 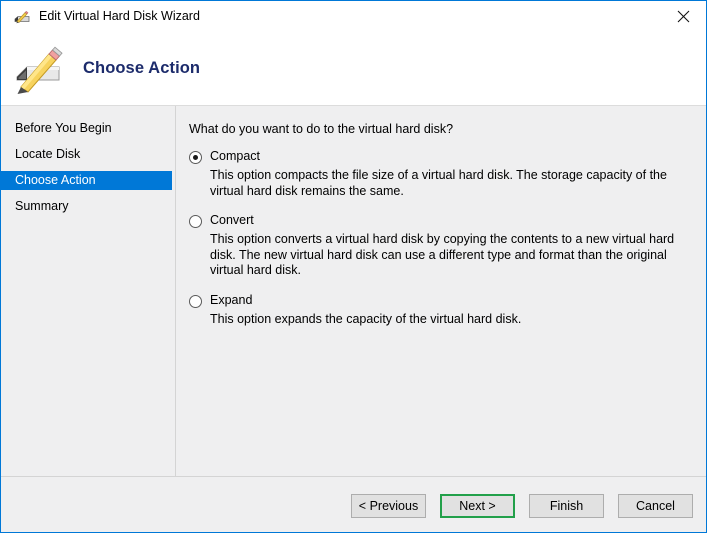 I want to click on hard-disk-pencil-icon, so click(x=39, y=69).